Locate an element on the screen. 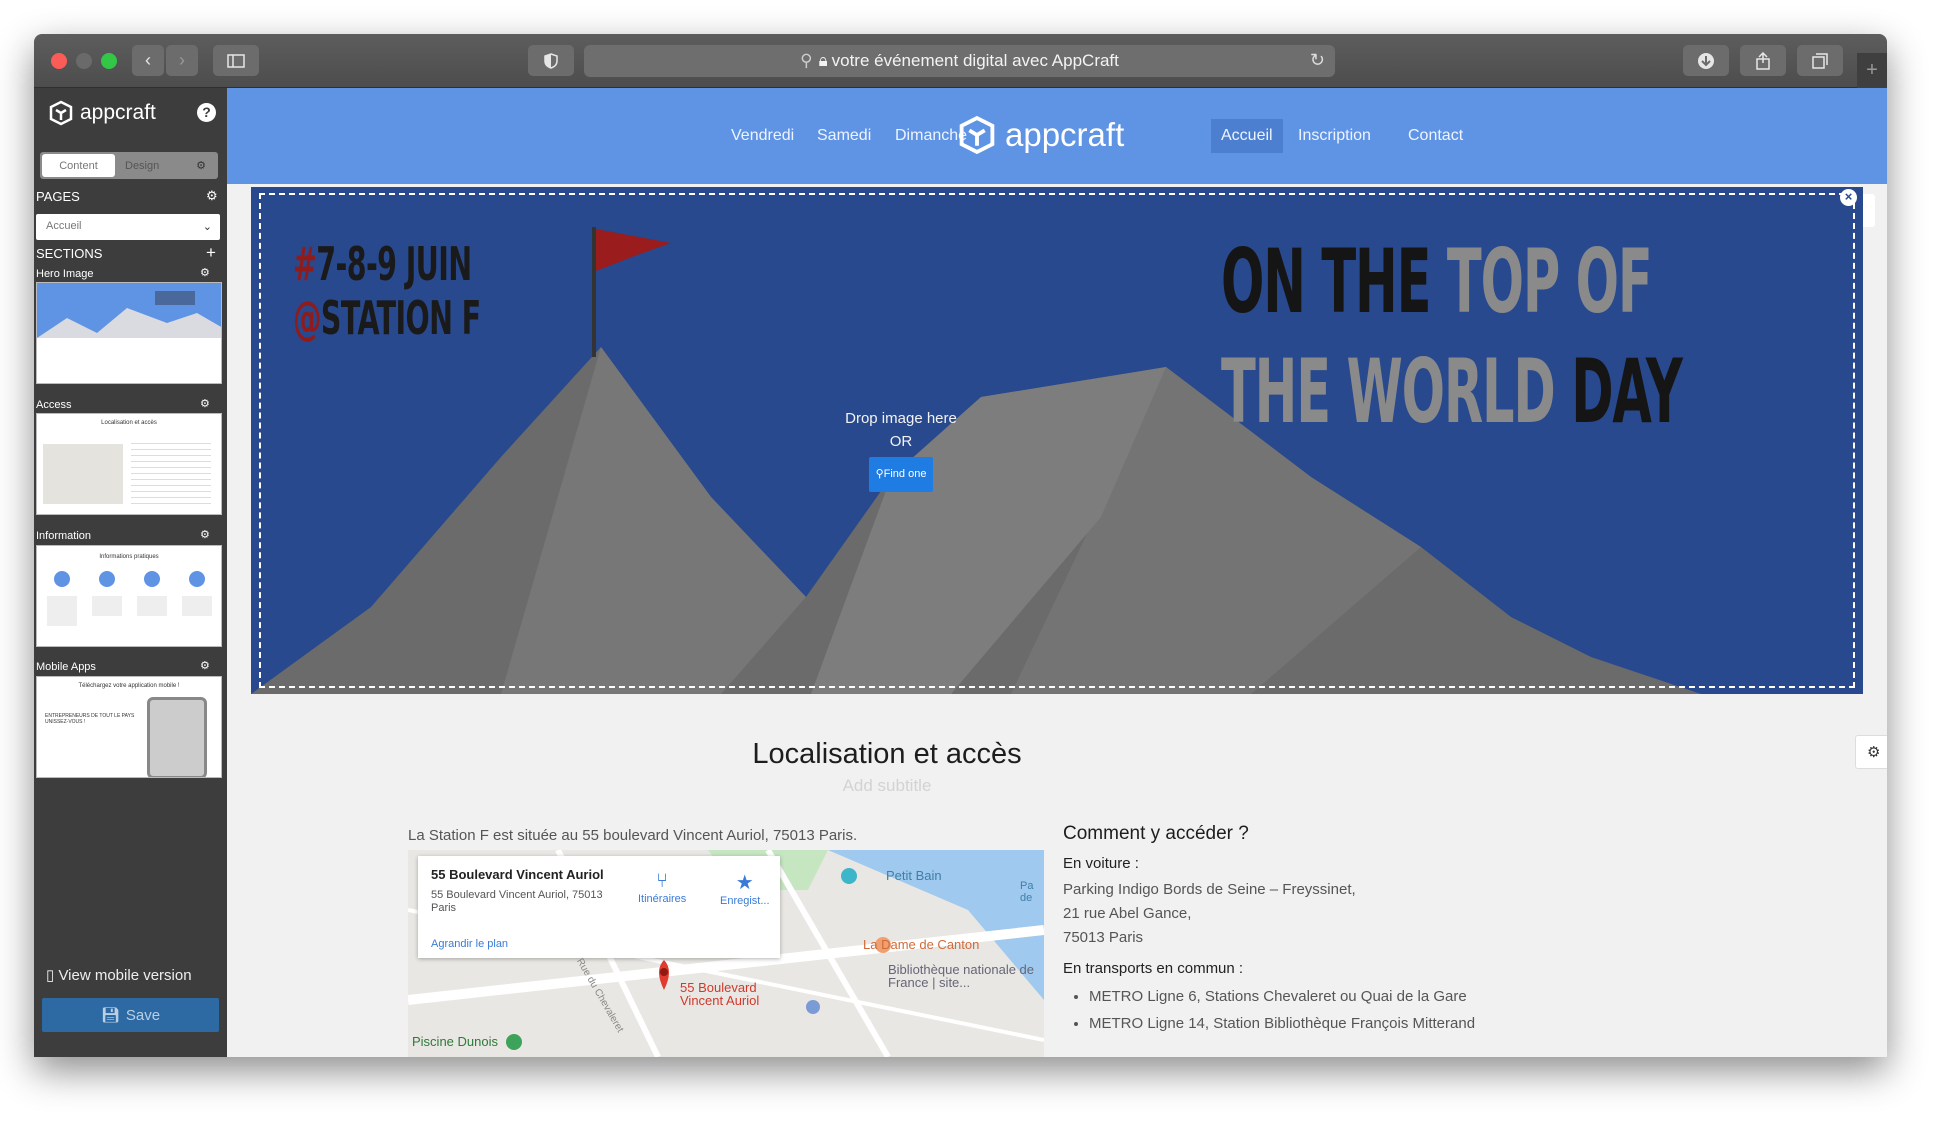 The width and height of the screenshot is (1952, 1127). downloads-button is located at coordinates (1706, 60).